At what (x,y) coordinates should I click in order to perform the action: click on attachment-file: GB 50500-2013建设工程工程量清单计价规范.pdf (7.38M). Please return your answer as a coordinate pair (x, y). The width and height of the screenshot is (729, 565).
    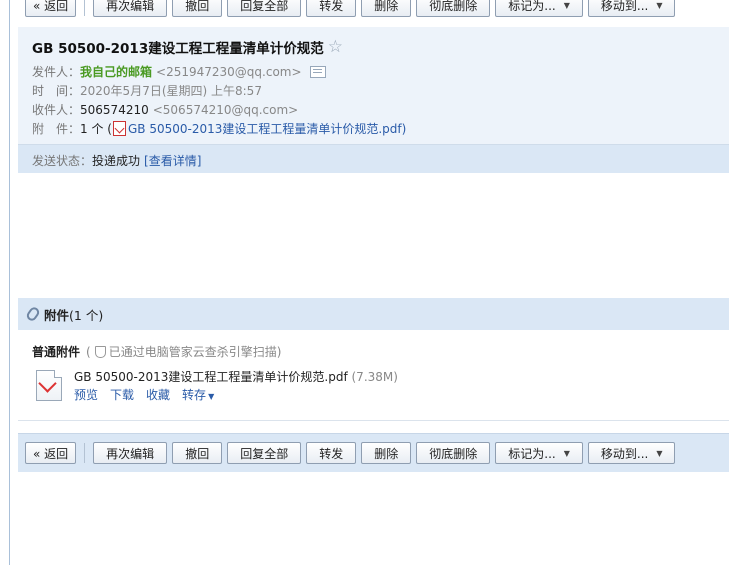
    Looking at the image, I should click on (236, 376).